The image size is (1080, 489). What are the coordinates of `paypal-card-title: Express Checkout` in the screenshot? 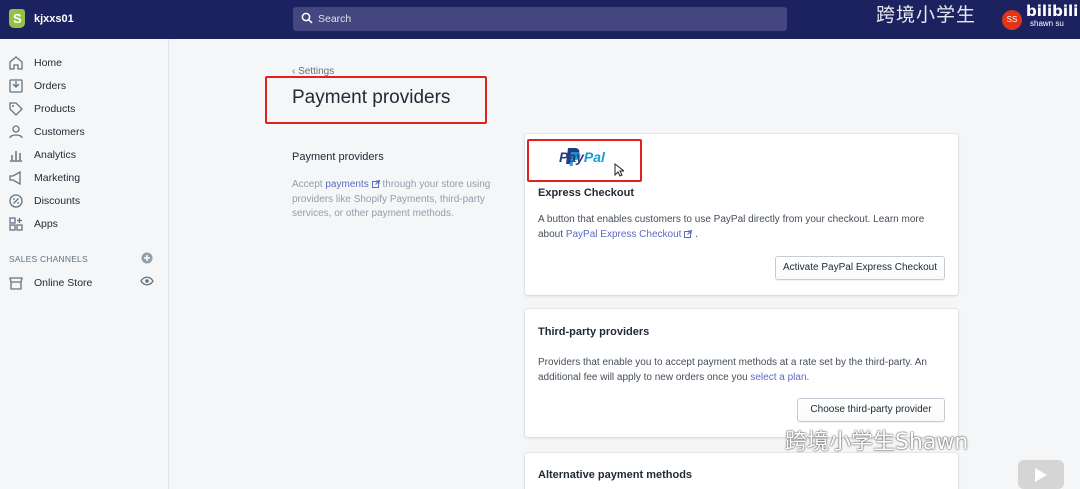 It's located at (586, 193).